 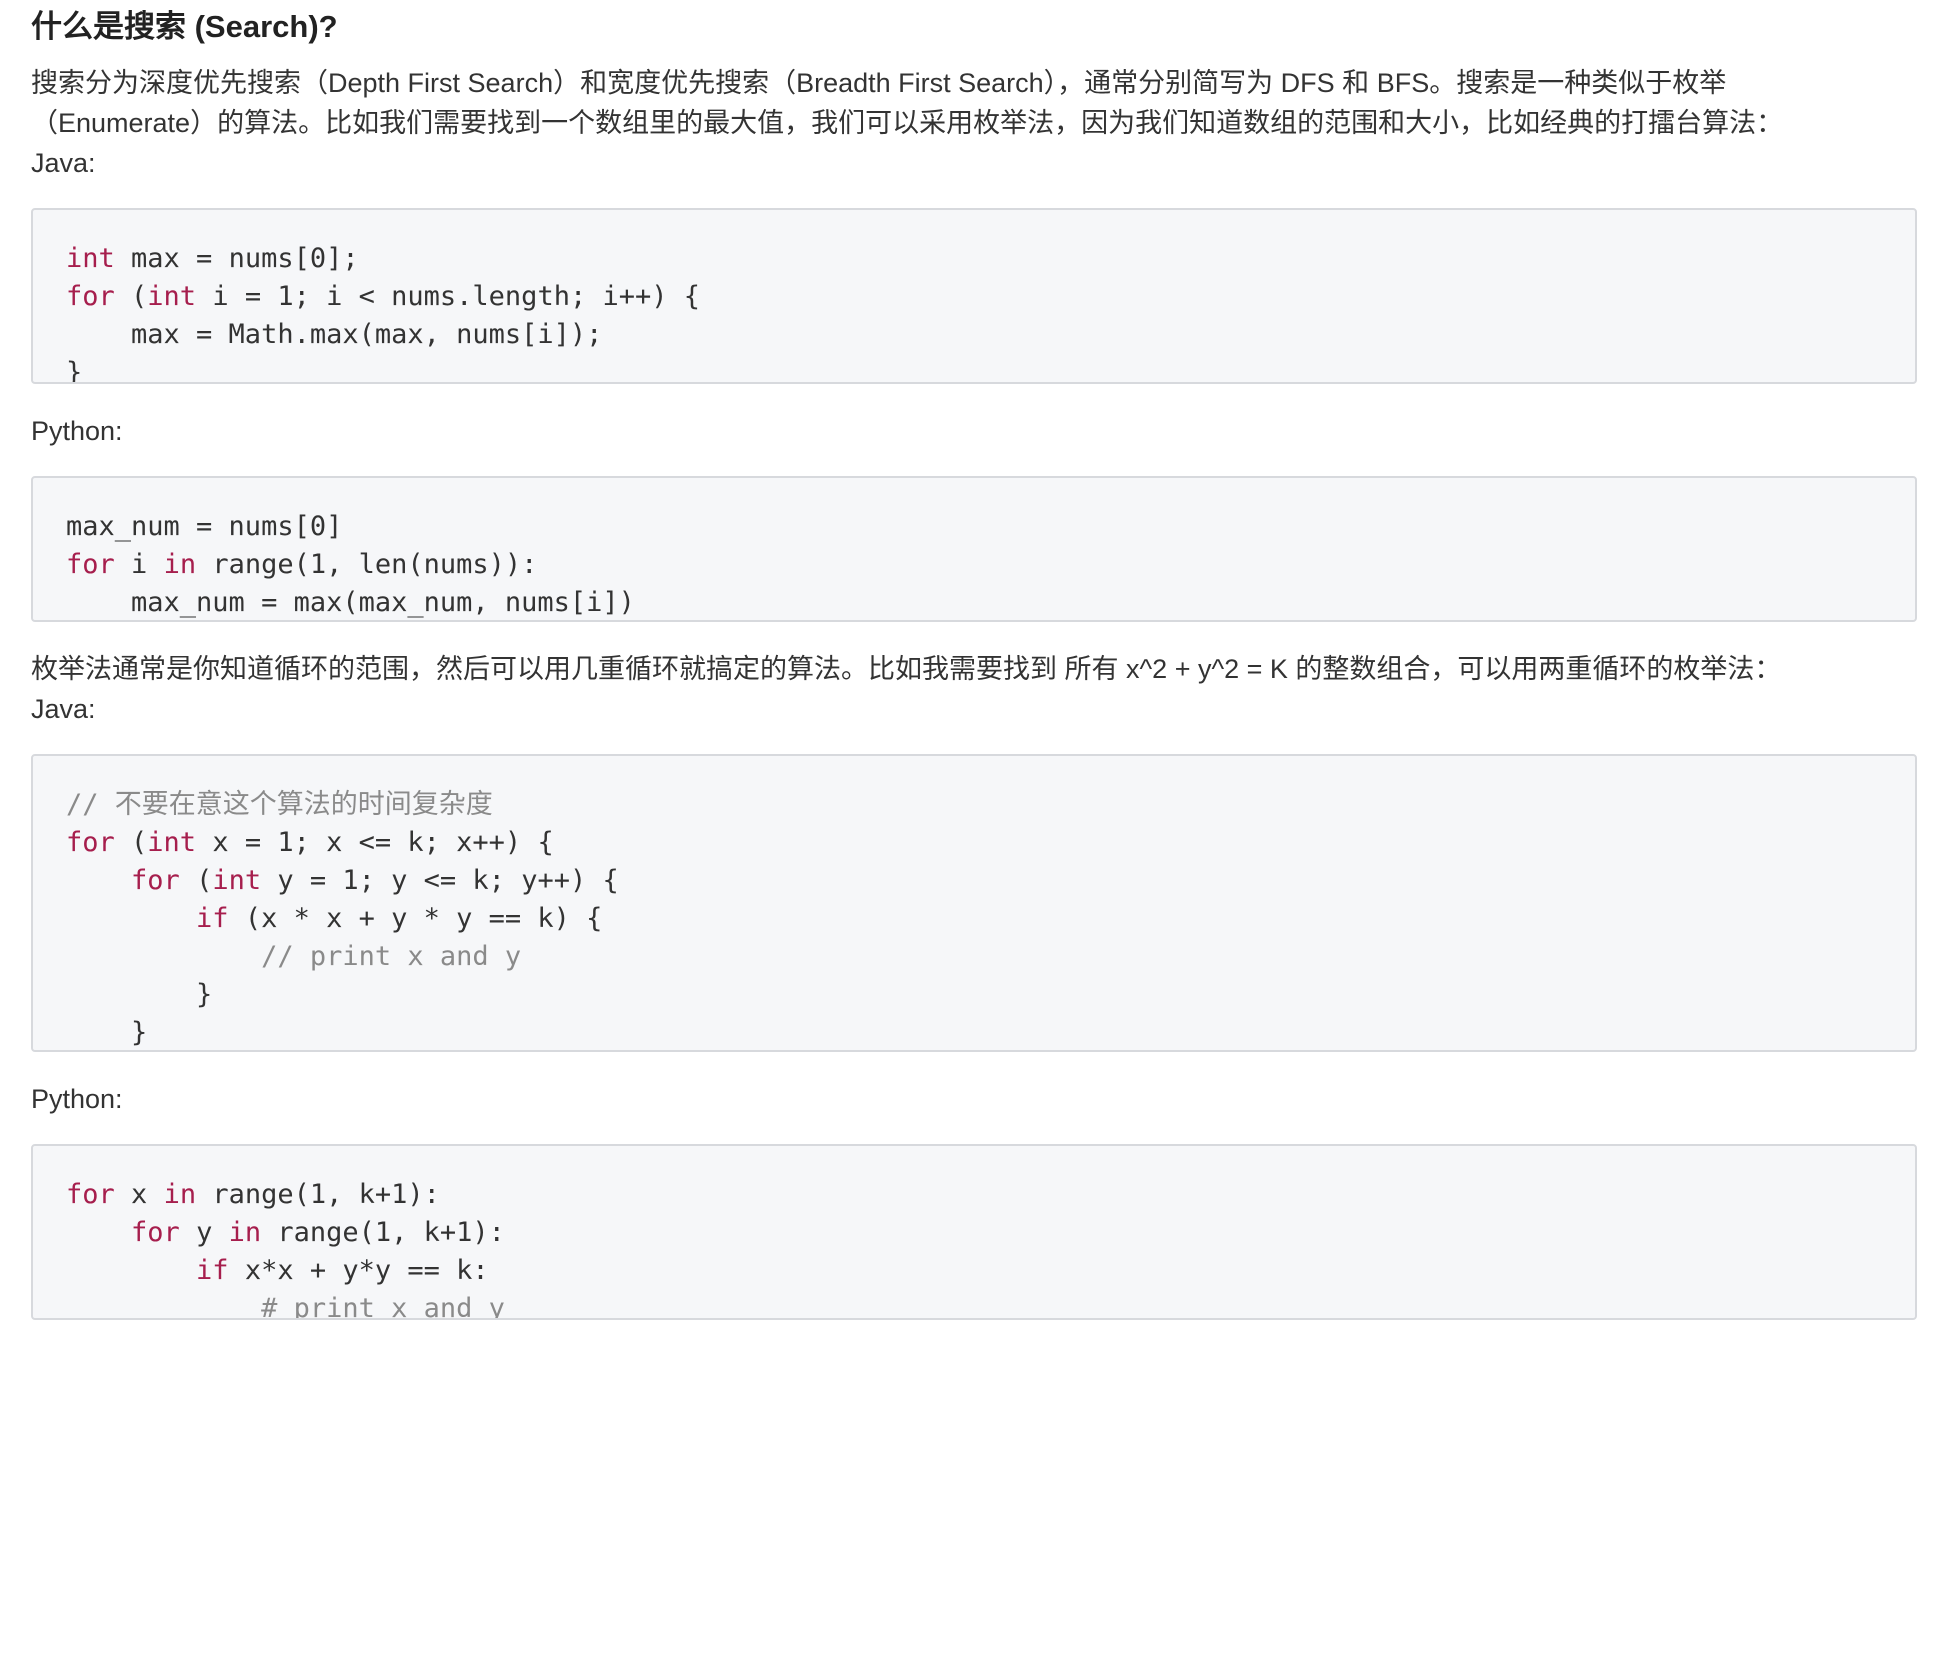 What do you see at coordinates (974, 259) in the screenshot?
I see `code-line: int max = nums[0];` at bounding box center [974, 259].